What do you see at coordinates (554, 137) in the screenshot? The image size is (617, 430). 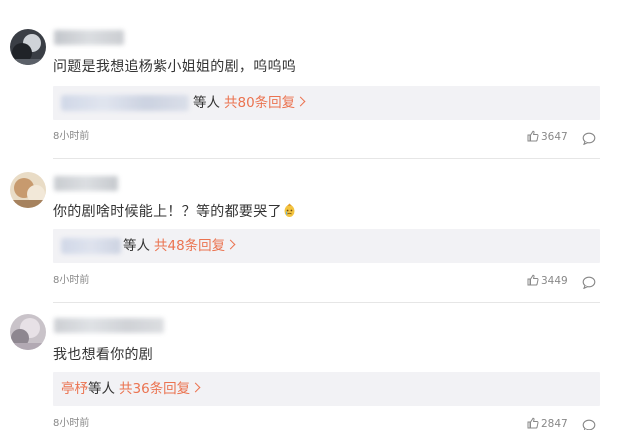 I see `like-count: 3647` at bounding box center [554, 137].